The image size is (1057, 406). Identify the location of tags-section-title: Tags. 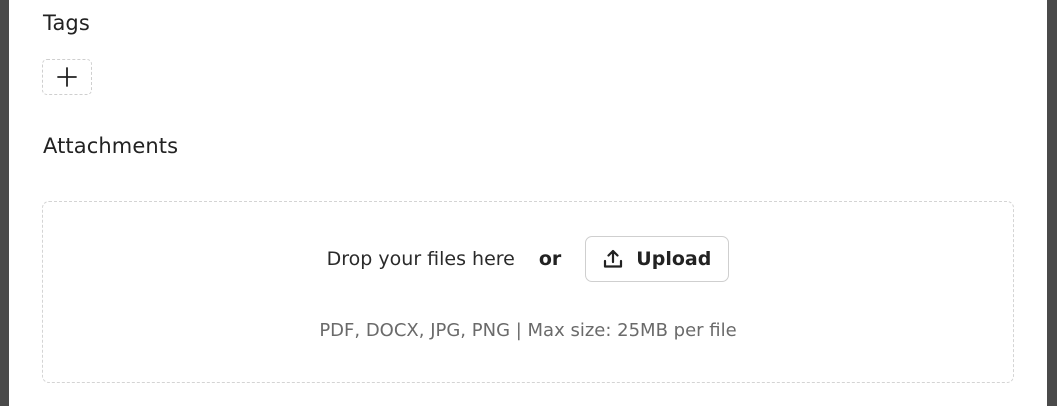
(66, 23).